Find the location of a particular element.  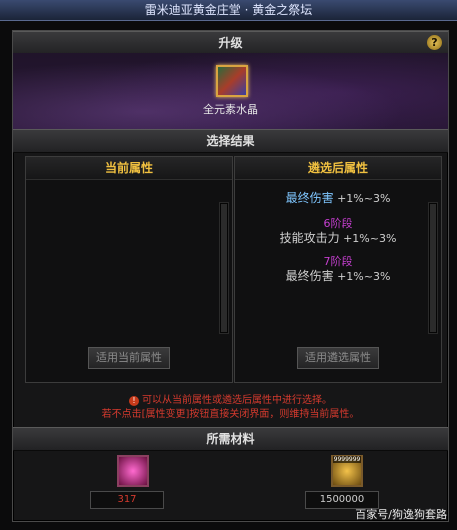

attr-1-name: 最终伤害 is located at coordinates (309, 198).